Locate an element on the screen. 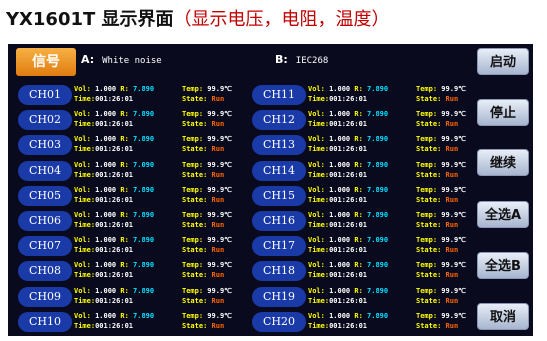 This screenshot has height=341, width=547. select-all-b-button: 全选B is located at coordinates (503, 265).